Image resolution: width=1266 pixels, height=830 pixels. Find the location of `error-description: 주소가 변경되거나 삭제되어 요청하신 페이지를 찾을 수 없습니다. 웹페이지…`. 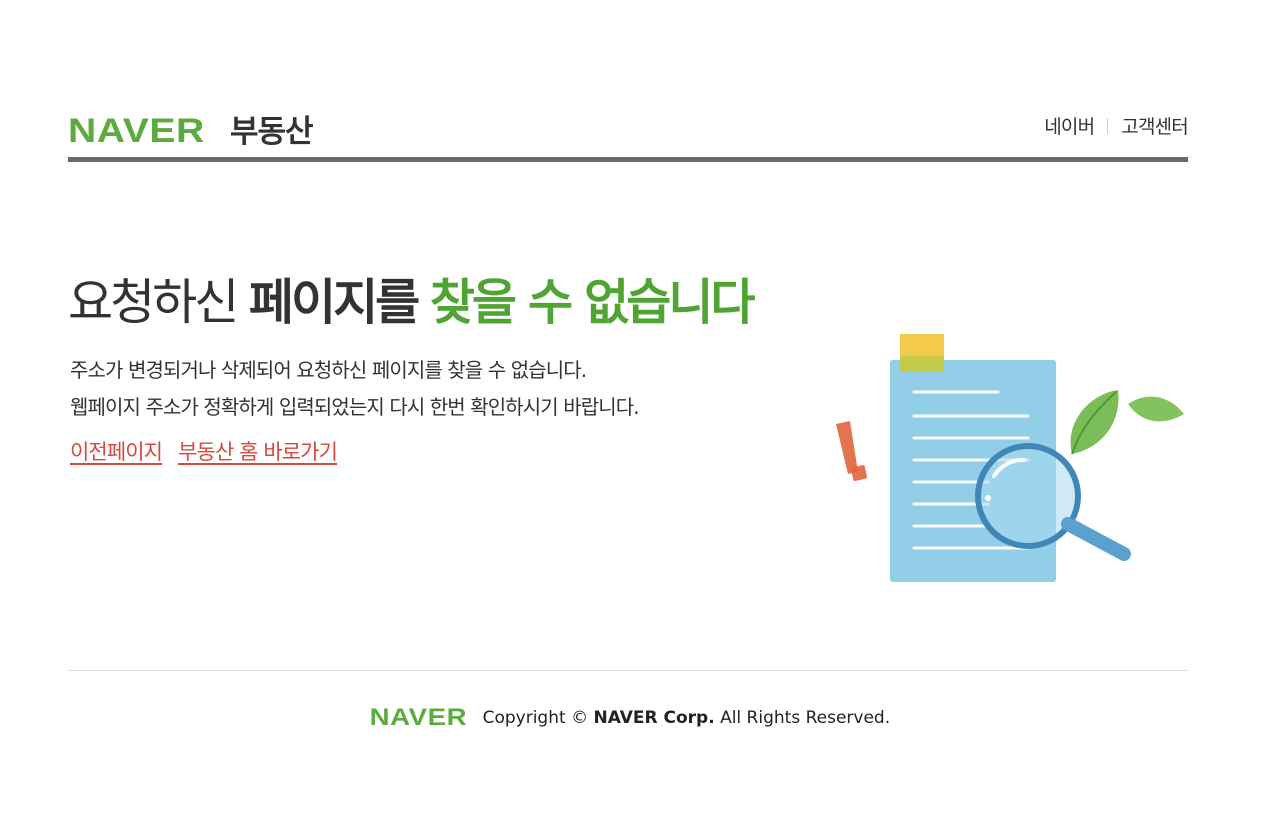

error-description: 주소가 변경되거나 삭제되어 요청하신 페이지를 찾을 수 없습니다. 웹페이지… is located at coordinates (355, 389).